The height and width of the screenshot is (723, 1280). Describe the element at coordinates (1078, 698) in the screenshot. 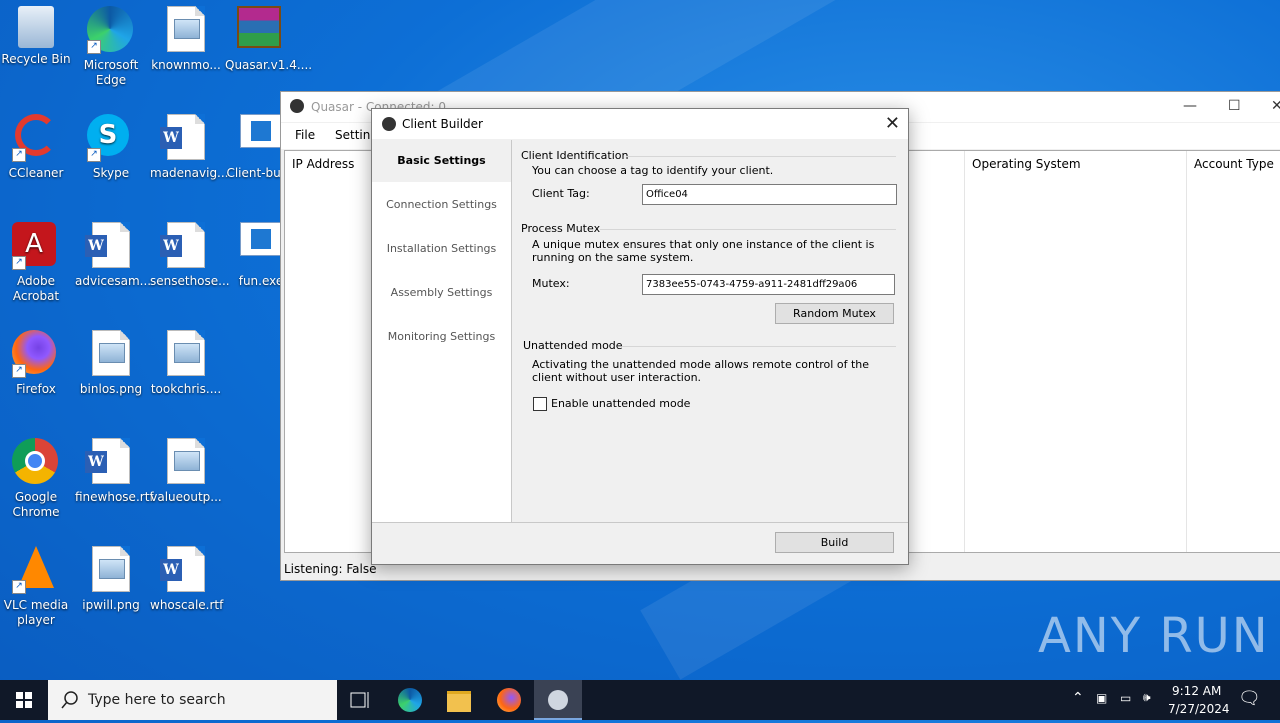

I see `chevron-up-icon: ⌃` at that location.